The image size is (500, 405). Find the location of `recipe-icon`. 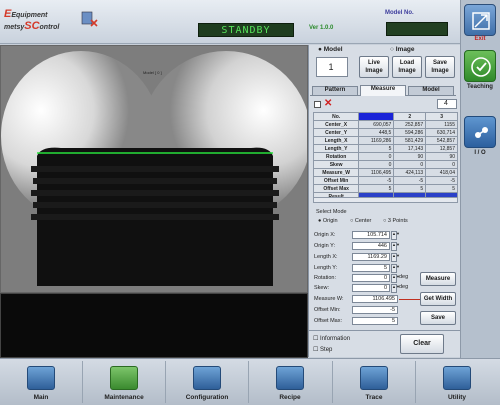

recipe-icon is located at coordinates (290, 378).